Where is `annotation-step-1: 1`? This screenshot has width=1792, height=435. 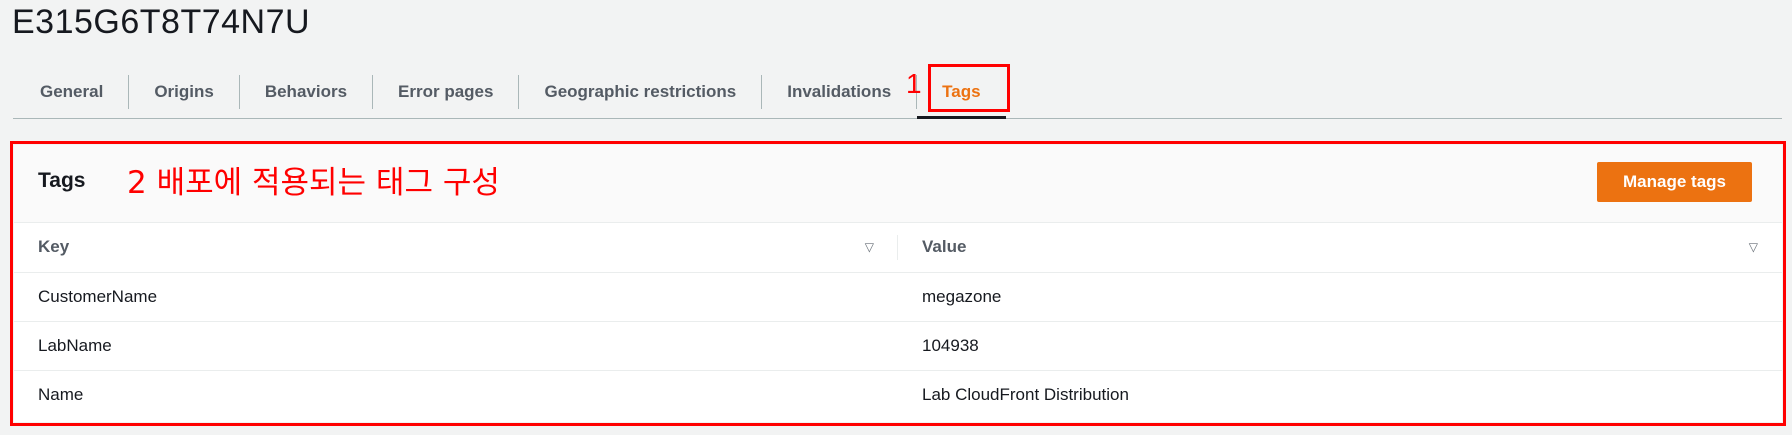
annotation-step-1: 1 is located at coordinates (914, 83).